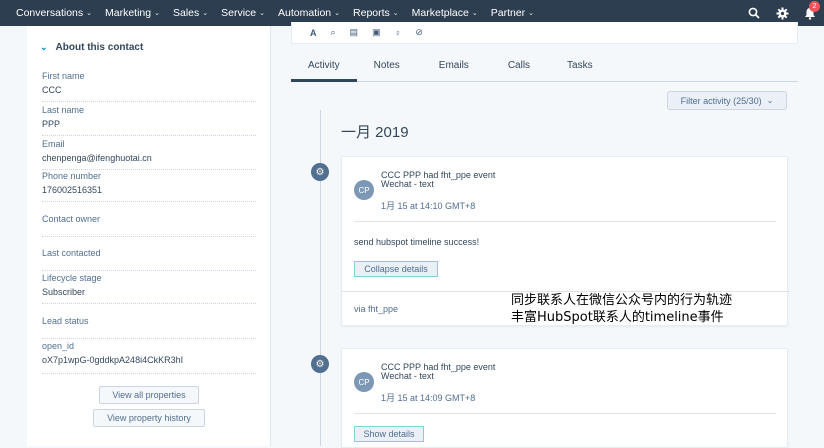 This screenshot has height=448, width=824. I want to click on image-icon: ▣, so click(376, 32).